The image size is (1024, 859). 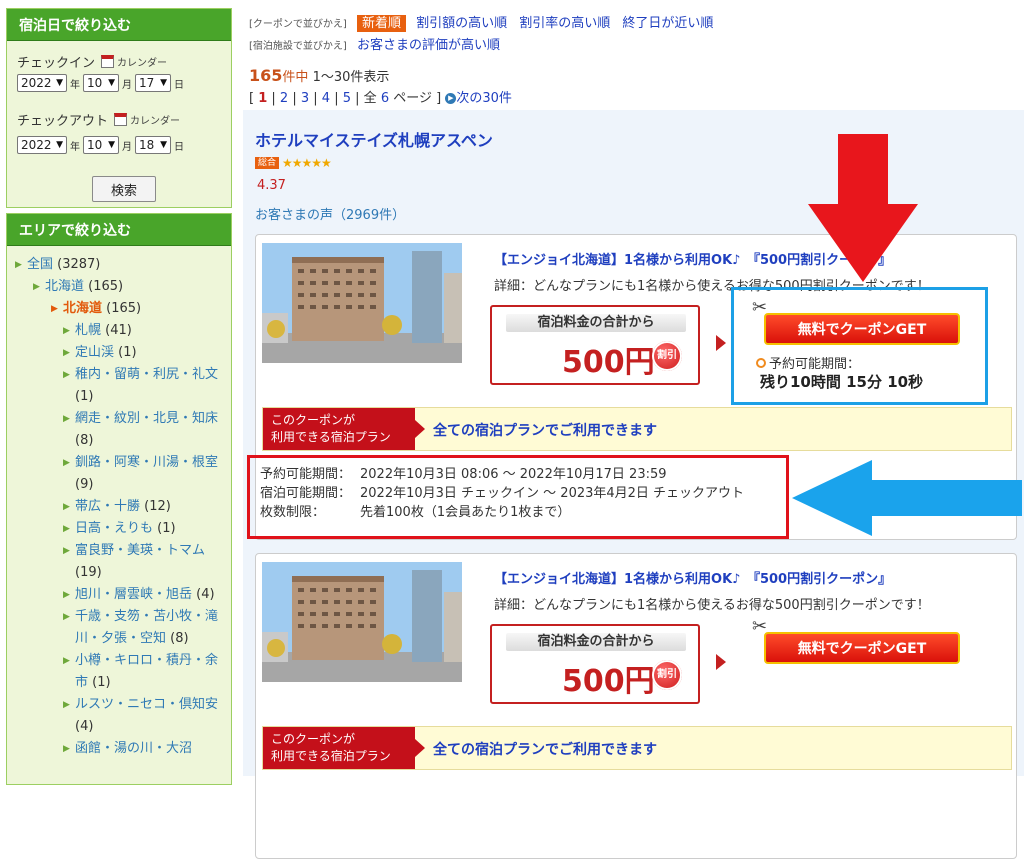 I want to click on area-tree-item: ▶ 函館・湯の川・大沼, so click(x=121, y=749).